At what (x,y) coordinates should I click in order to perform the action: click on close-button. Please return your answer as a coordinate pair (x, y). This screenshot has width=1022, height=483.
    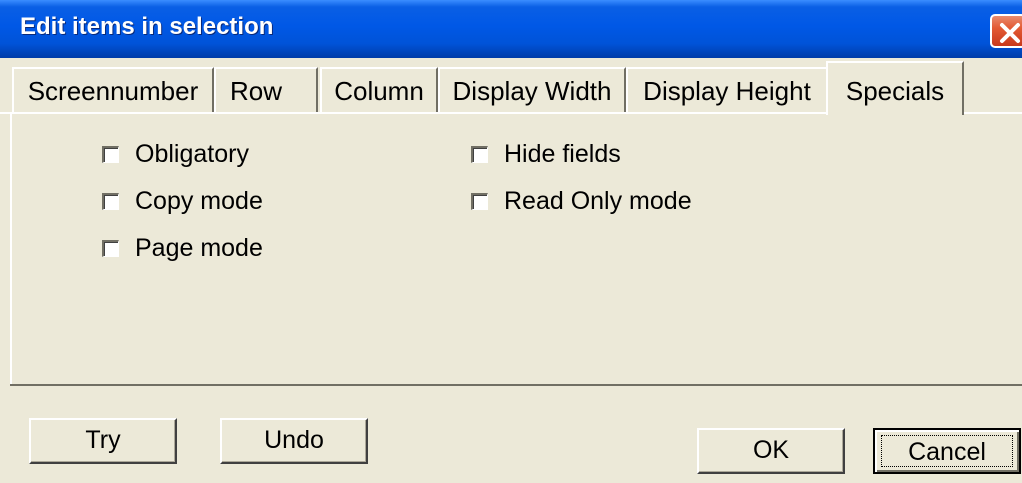
    Looking at the image, I should click on (1006, 31).